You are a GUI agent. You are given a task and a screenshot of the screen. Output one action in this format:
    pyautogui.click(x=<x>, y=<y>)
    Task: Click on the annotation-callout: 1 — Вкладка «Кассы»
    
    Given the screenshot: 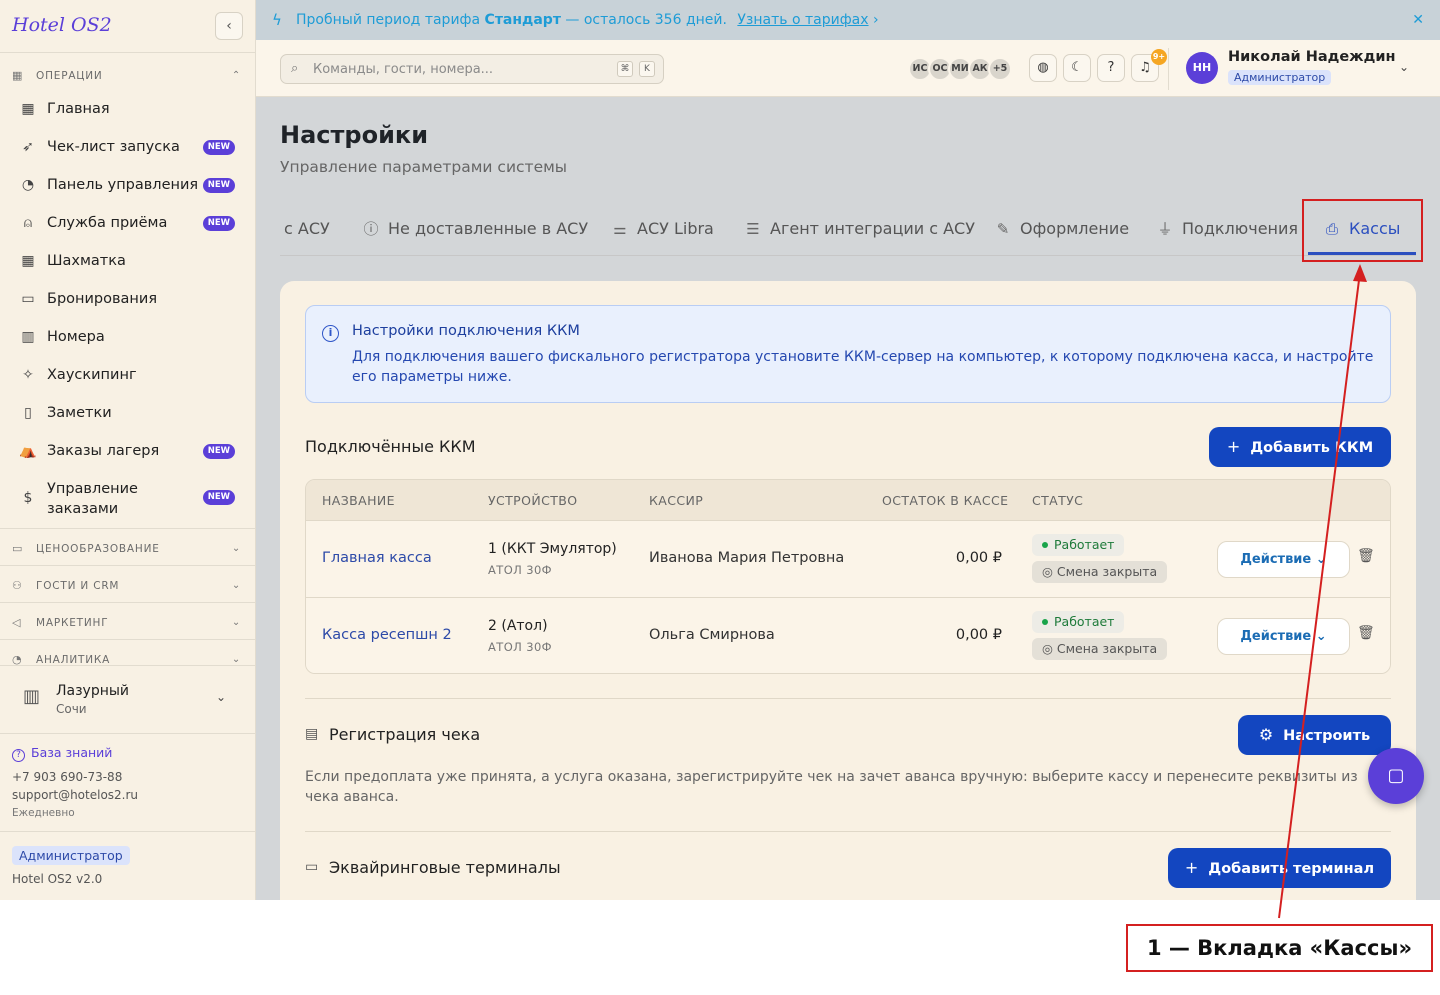 What is the action you would take?
    pyautogui.click(x=1279, y=948)
    